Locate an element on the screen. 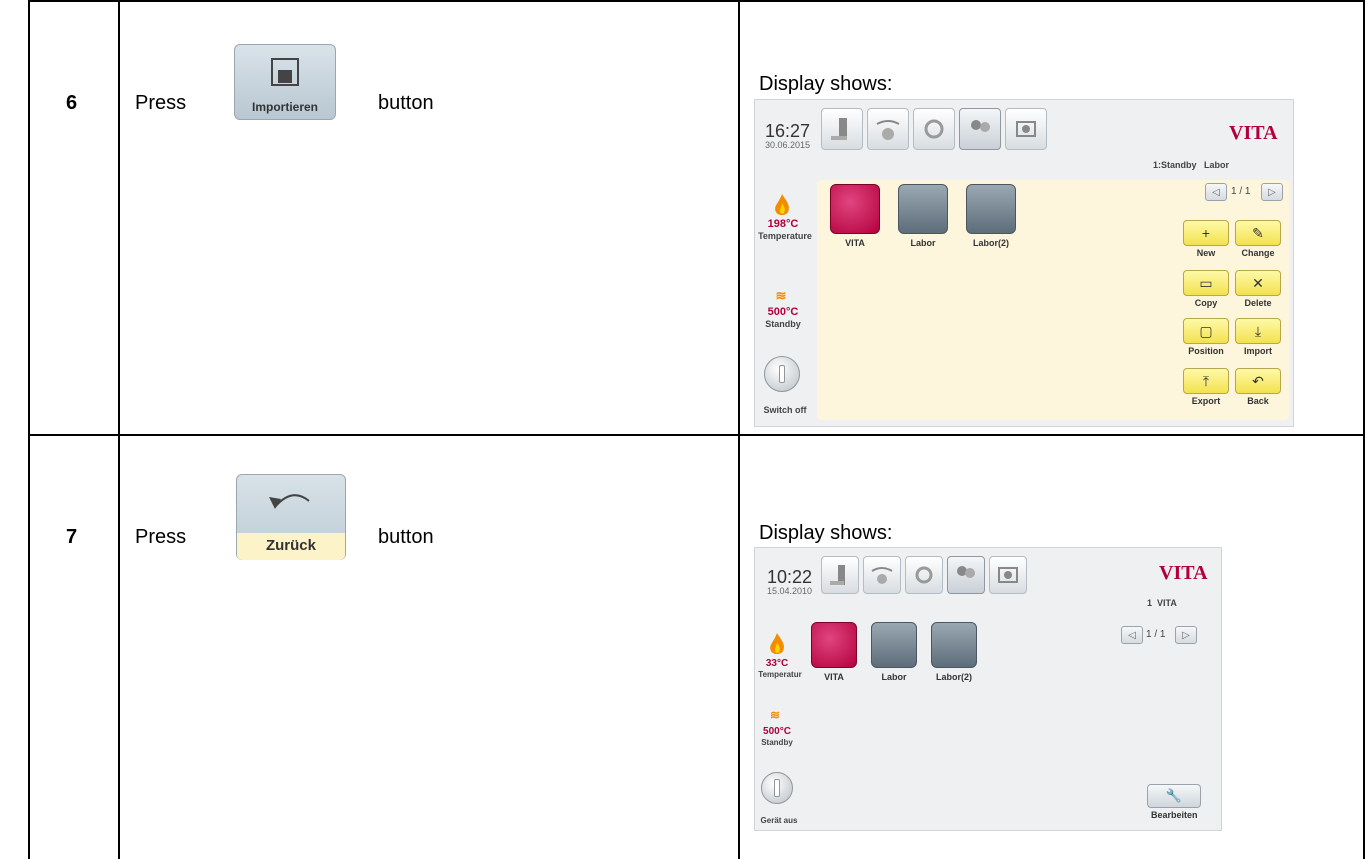 The image size is (1366, 859). heat-icon: ≋ is located at coordinates (775, 715).